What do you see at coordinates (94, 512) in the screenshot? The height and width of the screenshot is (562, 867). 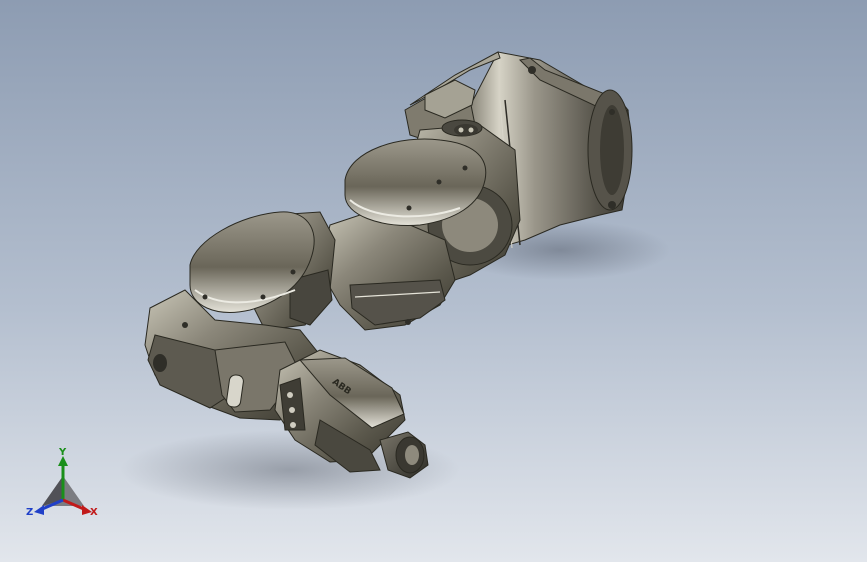 I see `x-axis-label: X` at bounding box center [94, 512].